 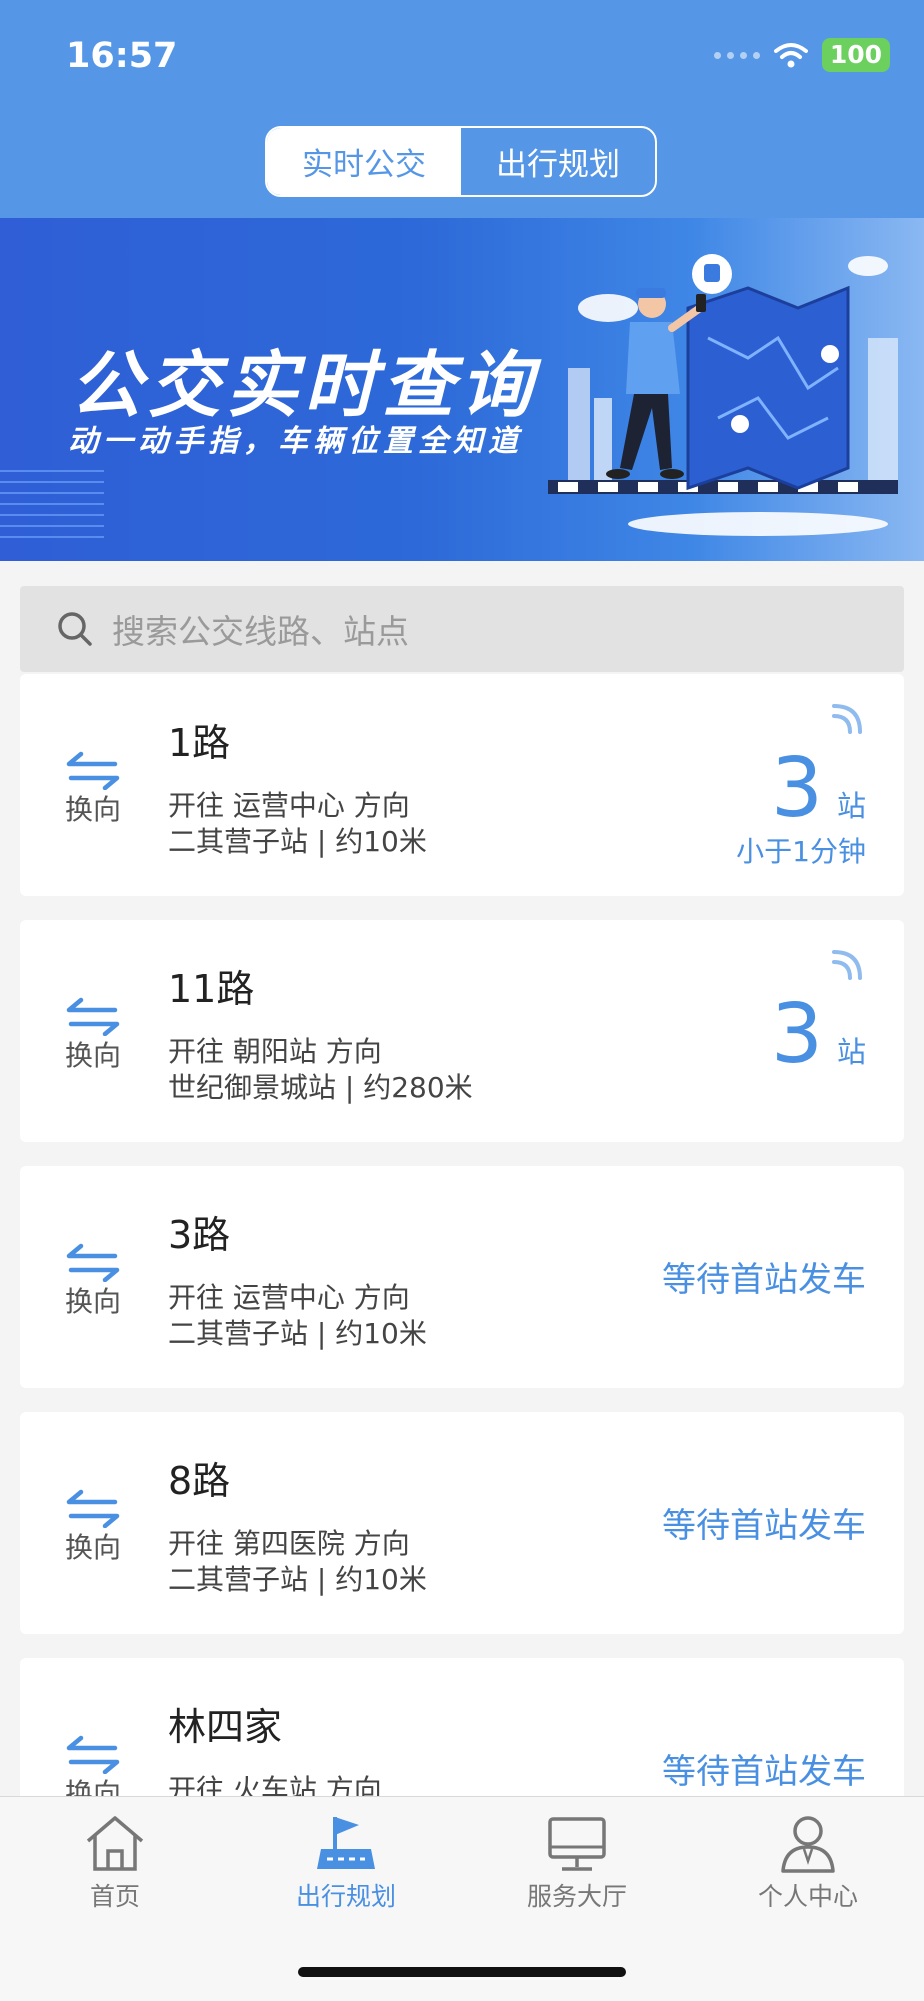 I want to click on wifi-icon, so click(x=790, y=55).